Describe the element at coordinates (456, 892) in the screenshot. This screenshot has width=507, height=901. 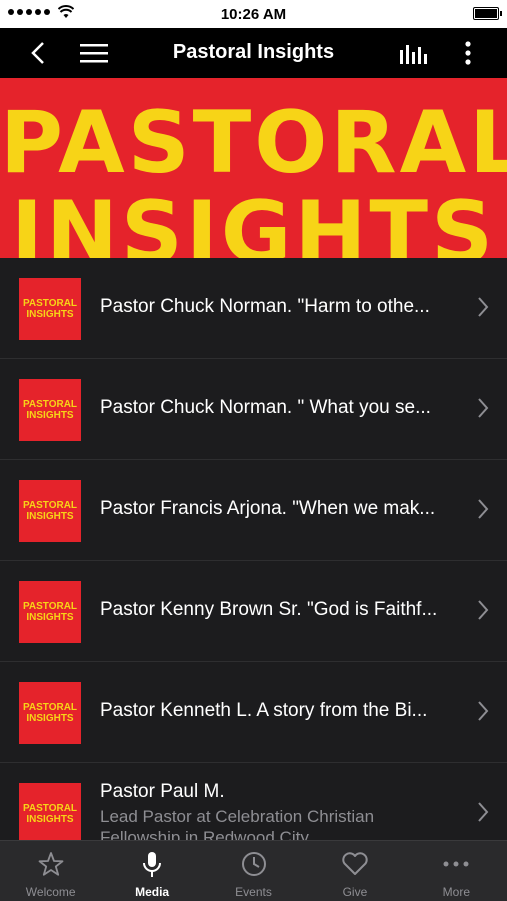
I see `tab-label: More` at that location.